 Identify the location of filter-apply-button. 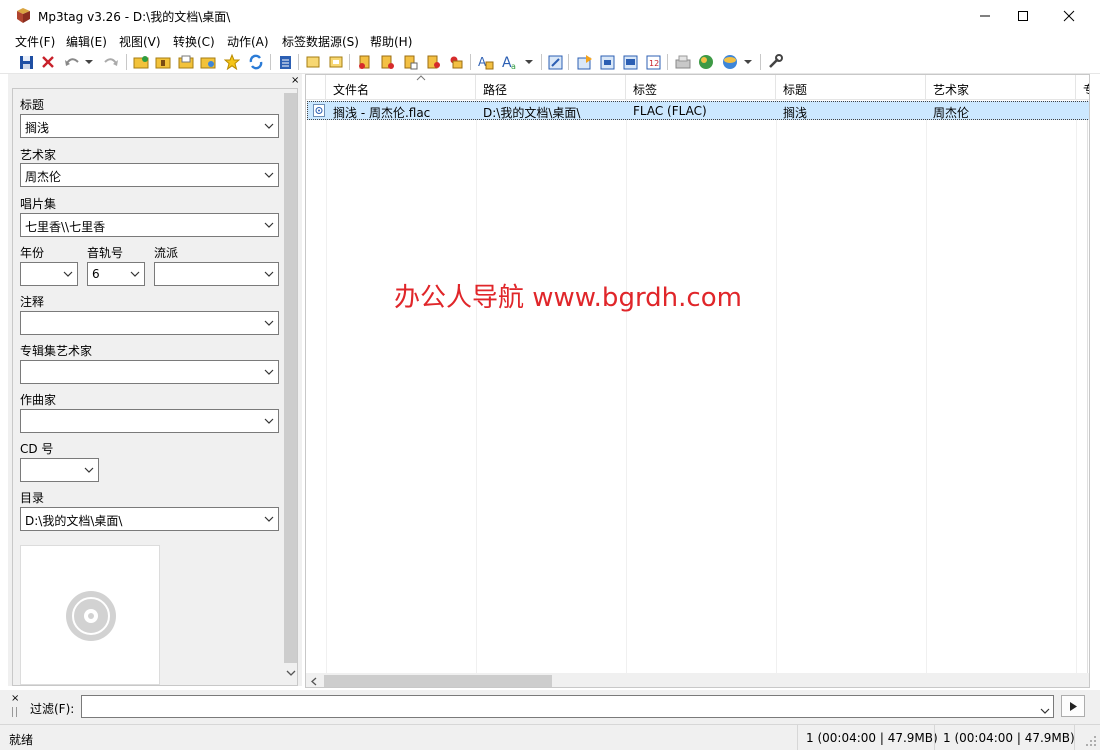
(1073, 706).